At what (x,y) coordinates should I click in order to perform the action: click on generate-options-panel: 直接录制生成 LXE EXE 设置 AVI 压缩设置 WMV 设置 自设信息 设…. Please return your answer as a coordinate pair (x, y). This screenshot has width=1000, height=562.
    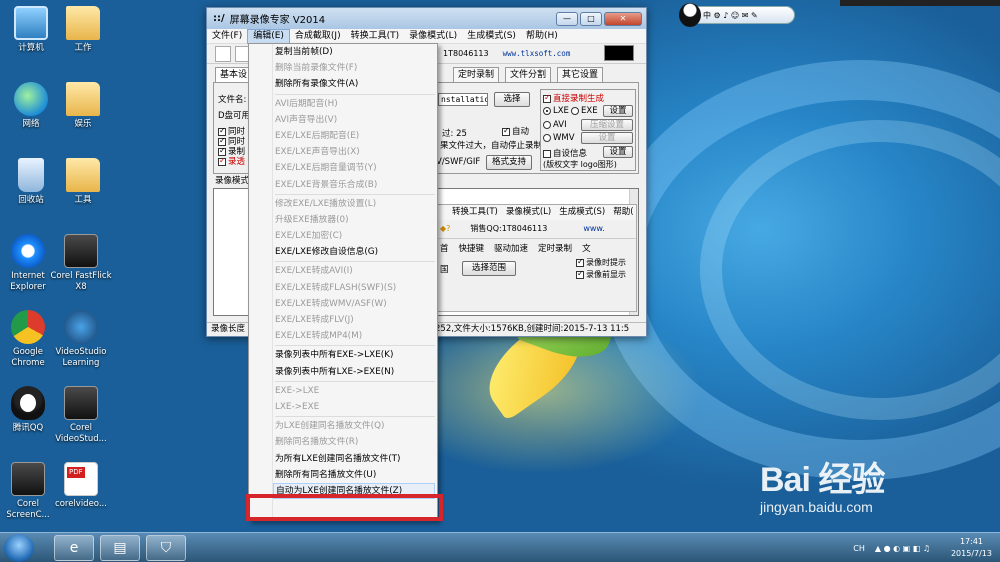
    Looking at the image, I should click on (588, 130).